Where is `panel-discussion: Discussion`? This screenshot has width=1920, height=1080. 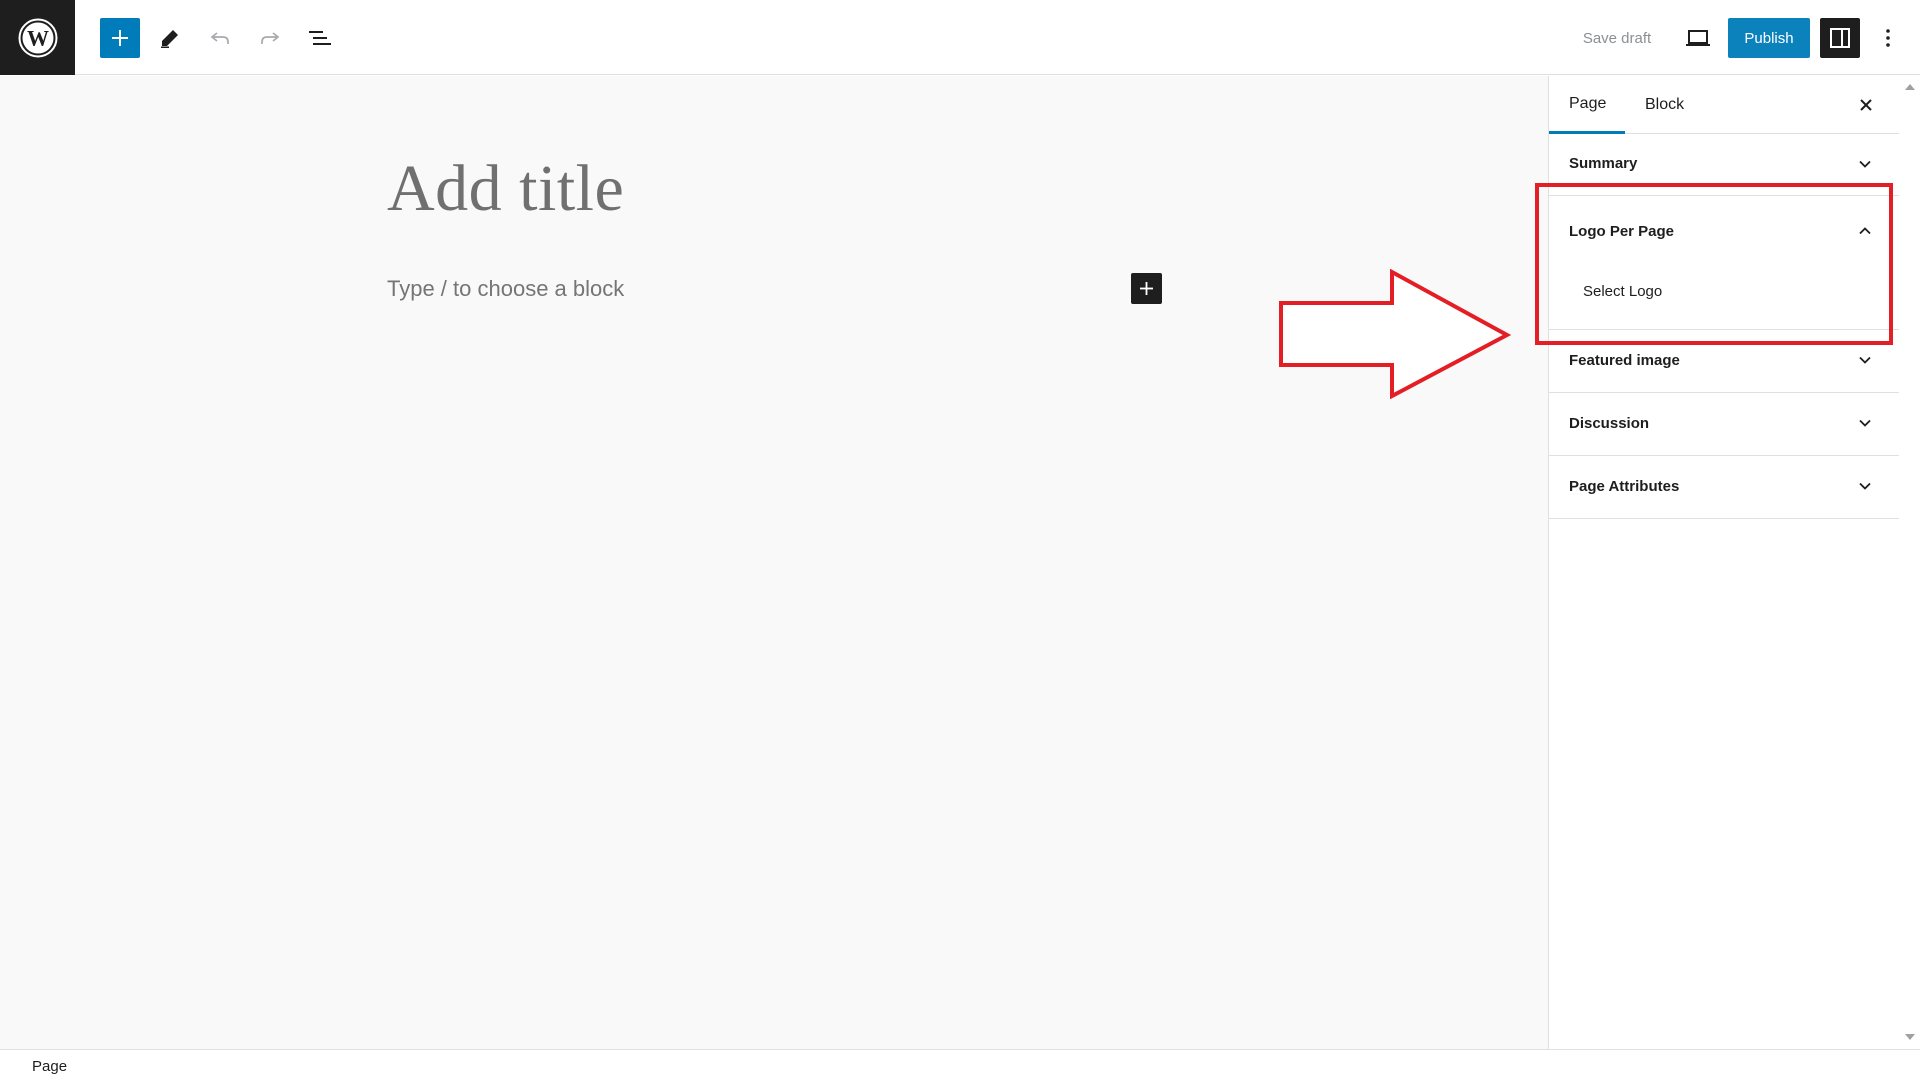 panel-discussion: Discussion is located at coordinates (1724, 424).